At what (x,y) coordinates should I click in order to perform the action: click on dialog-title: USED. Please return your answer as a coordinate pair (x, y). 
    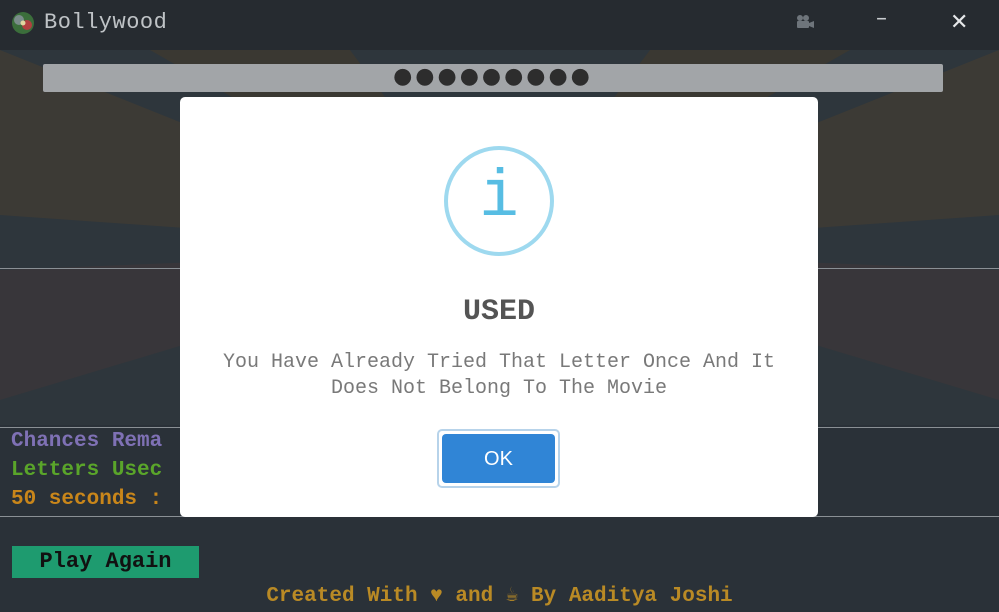
    Looking at the image, I should click on (498, 312).